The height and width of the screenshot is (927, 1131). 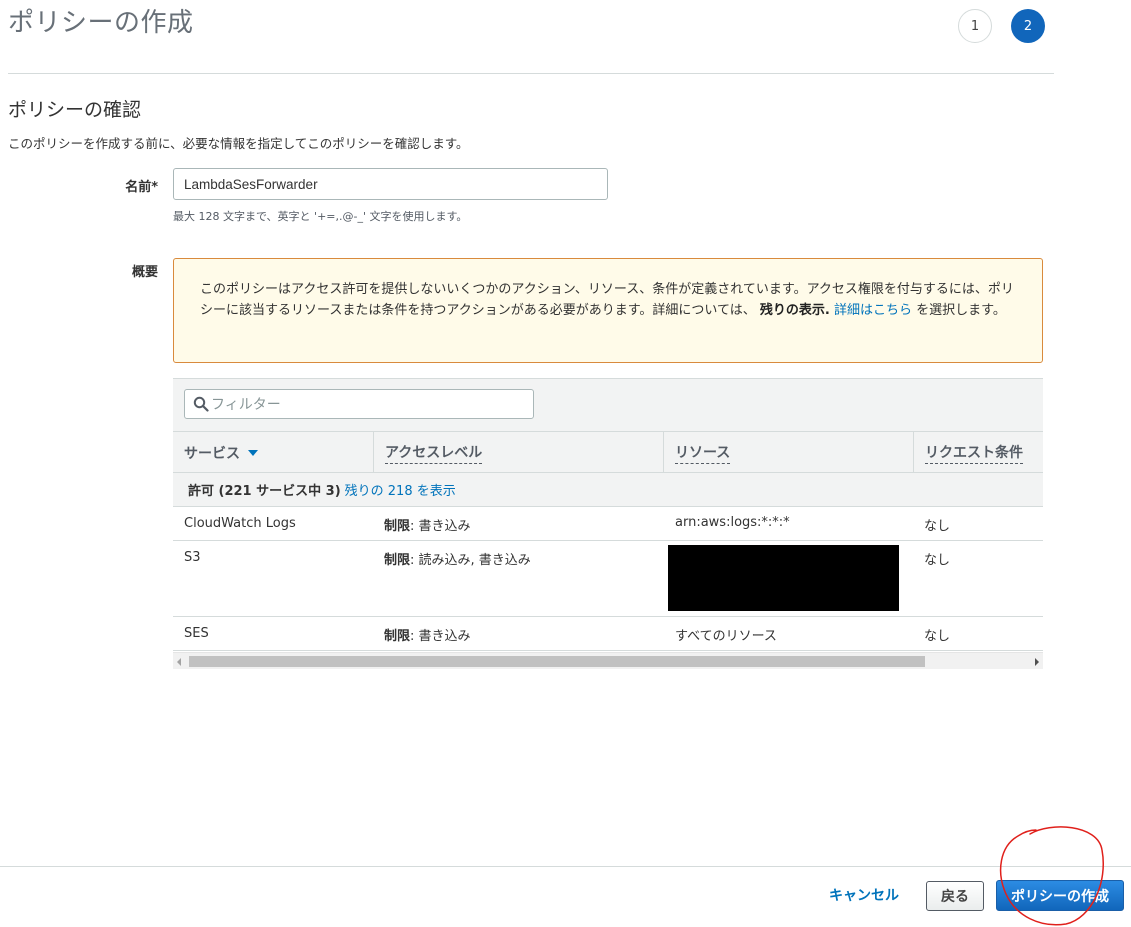 I want to click on column-header-resource: リソース, so click(x=788, y=452).